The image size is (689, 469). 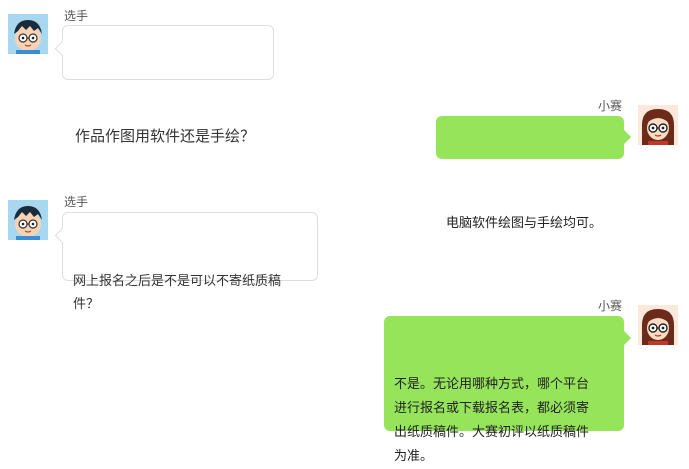 I want to click on message-text: 电脑软件绘图与手绘均可。, so click(x=524, y=223).